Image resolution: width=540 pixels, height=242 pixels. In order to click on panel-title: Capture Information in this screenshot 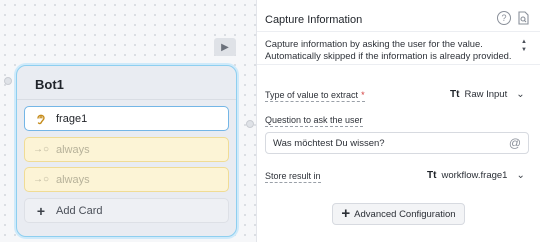, I will do `click(314, 20)`.